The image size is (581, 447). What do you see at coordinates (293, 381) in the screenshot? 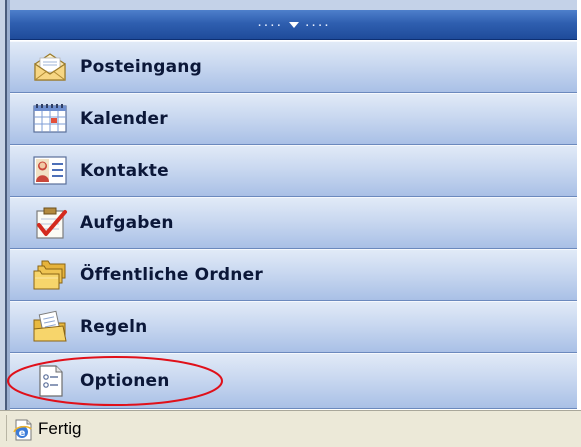
I see `nav-button-optionen: Optionen` at bounding box center [293, 381].